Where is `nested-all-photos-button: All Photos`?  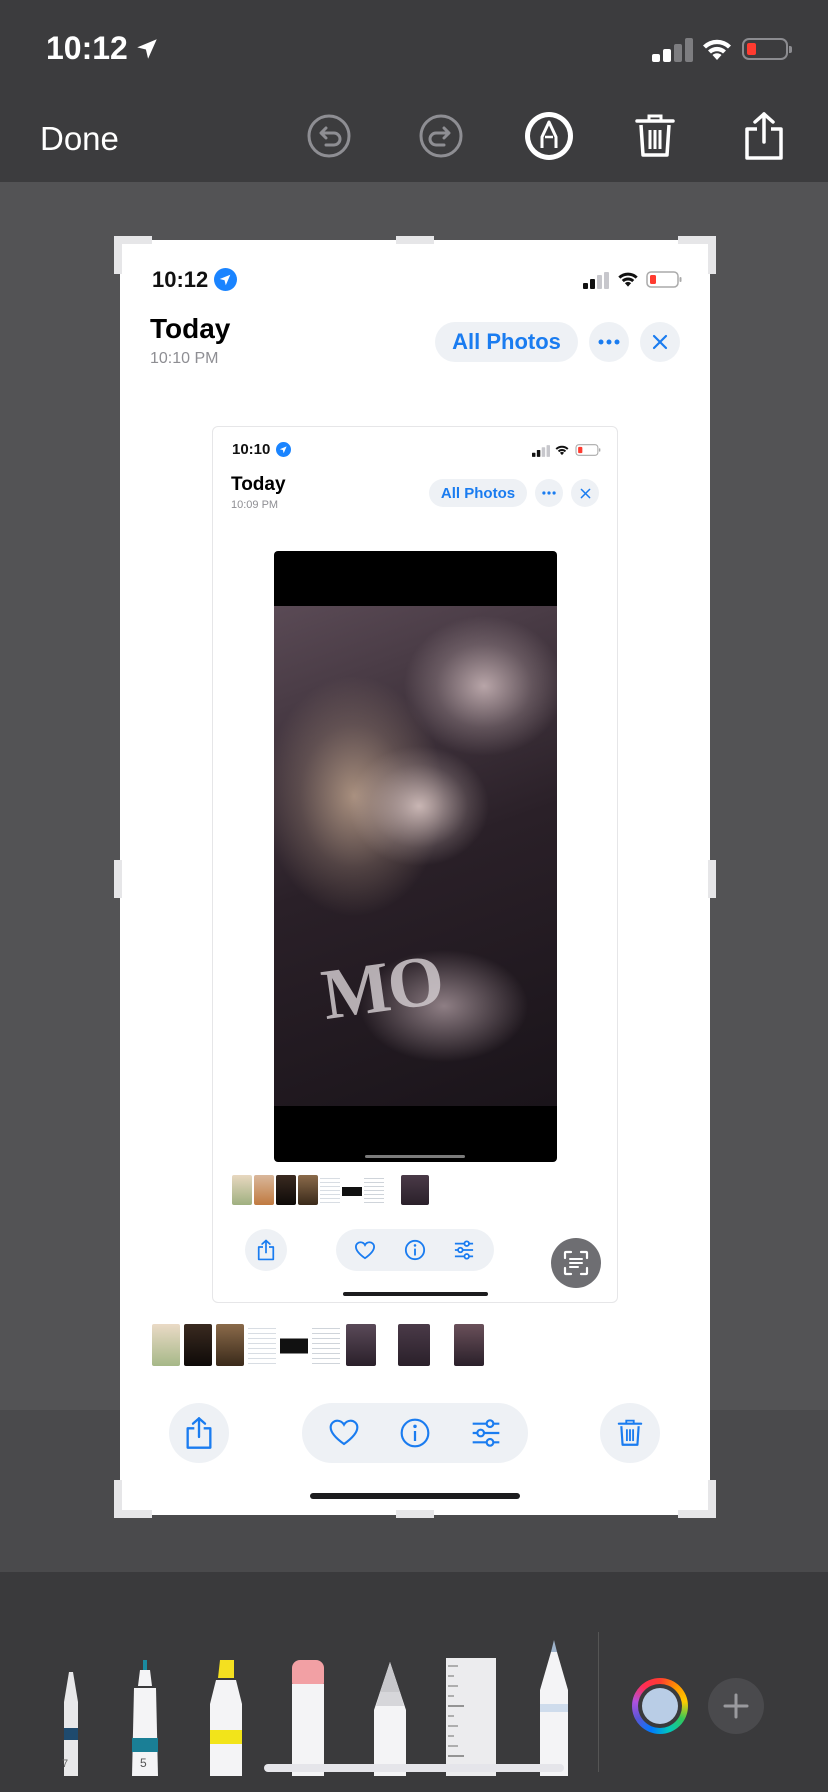
nested-all-photos-button: All Photos is located at coordinates (478, 493).